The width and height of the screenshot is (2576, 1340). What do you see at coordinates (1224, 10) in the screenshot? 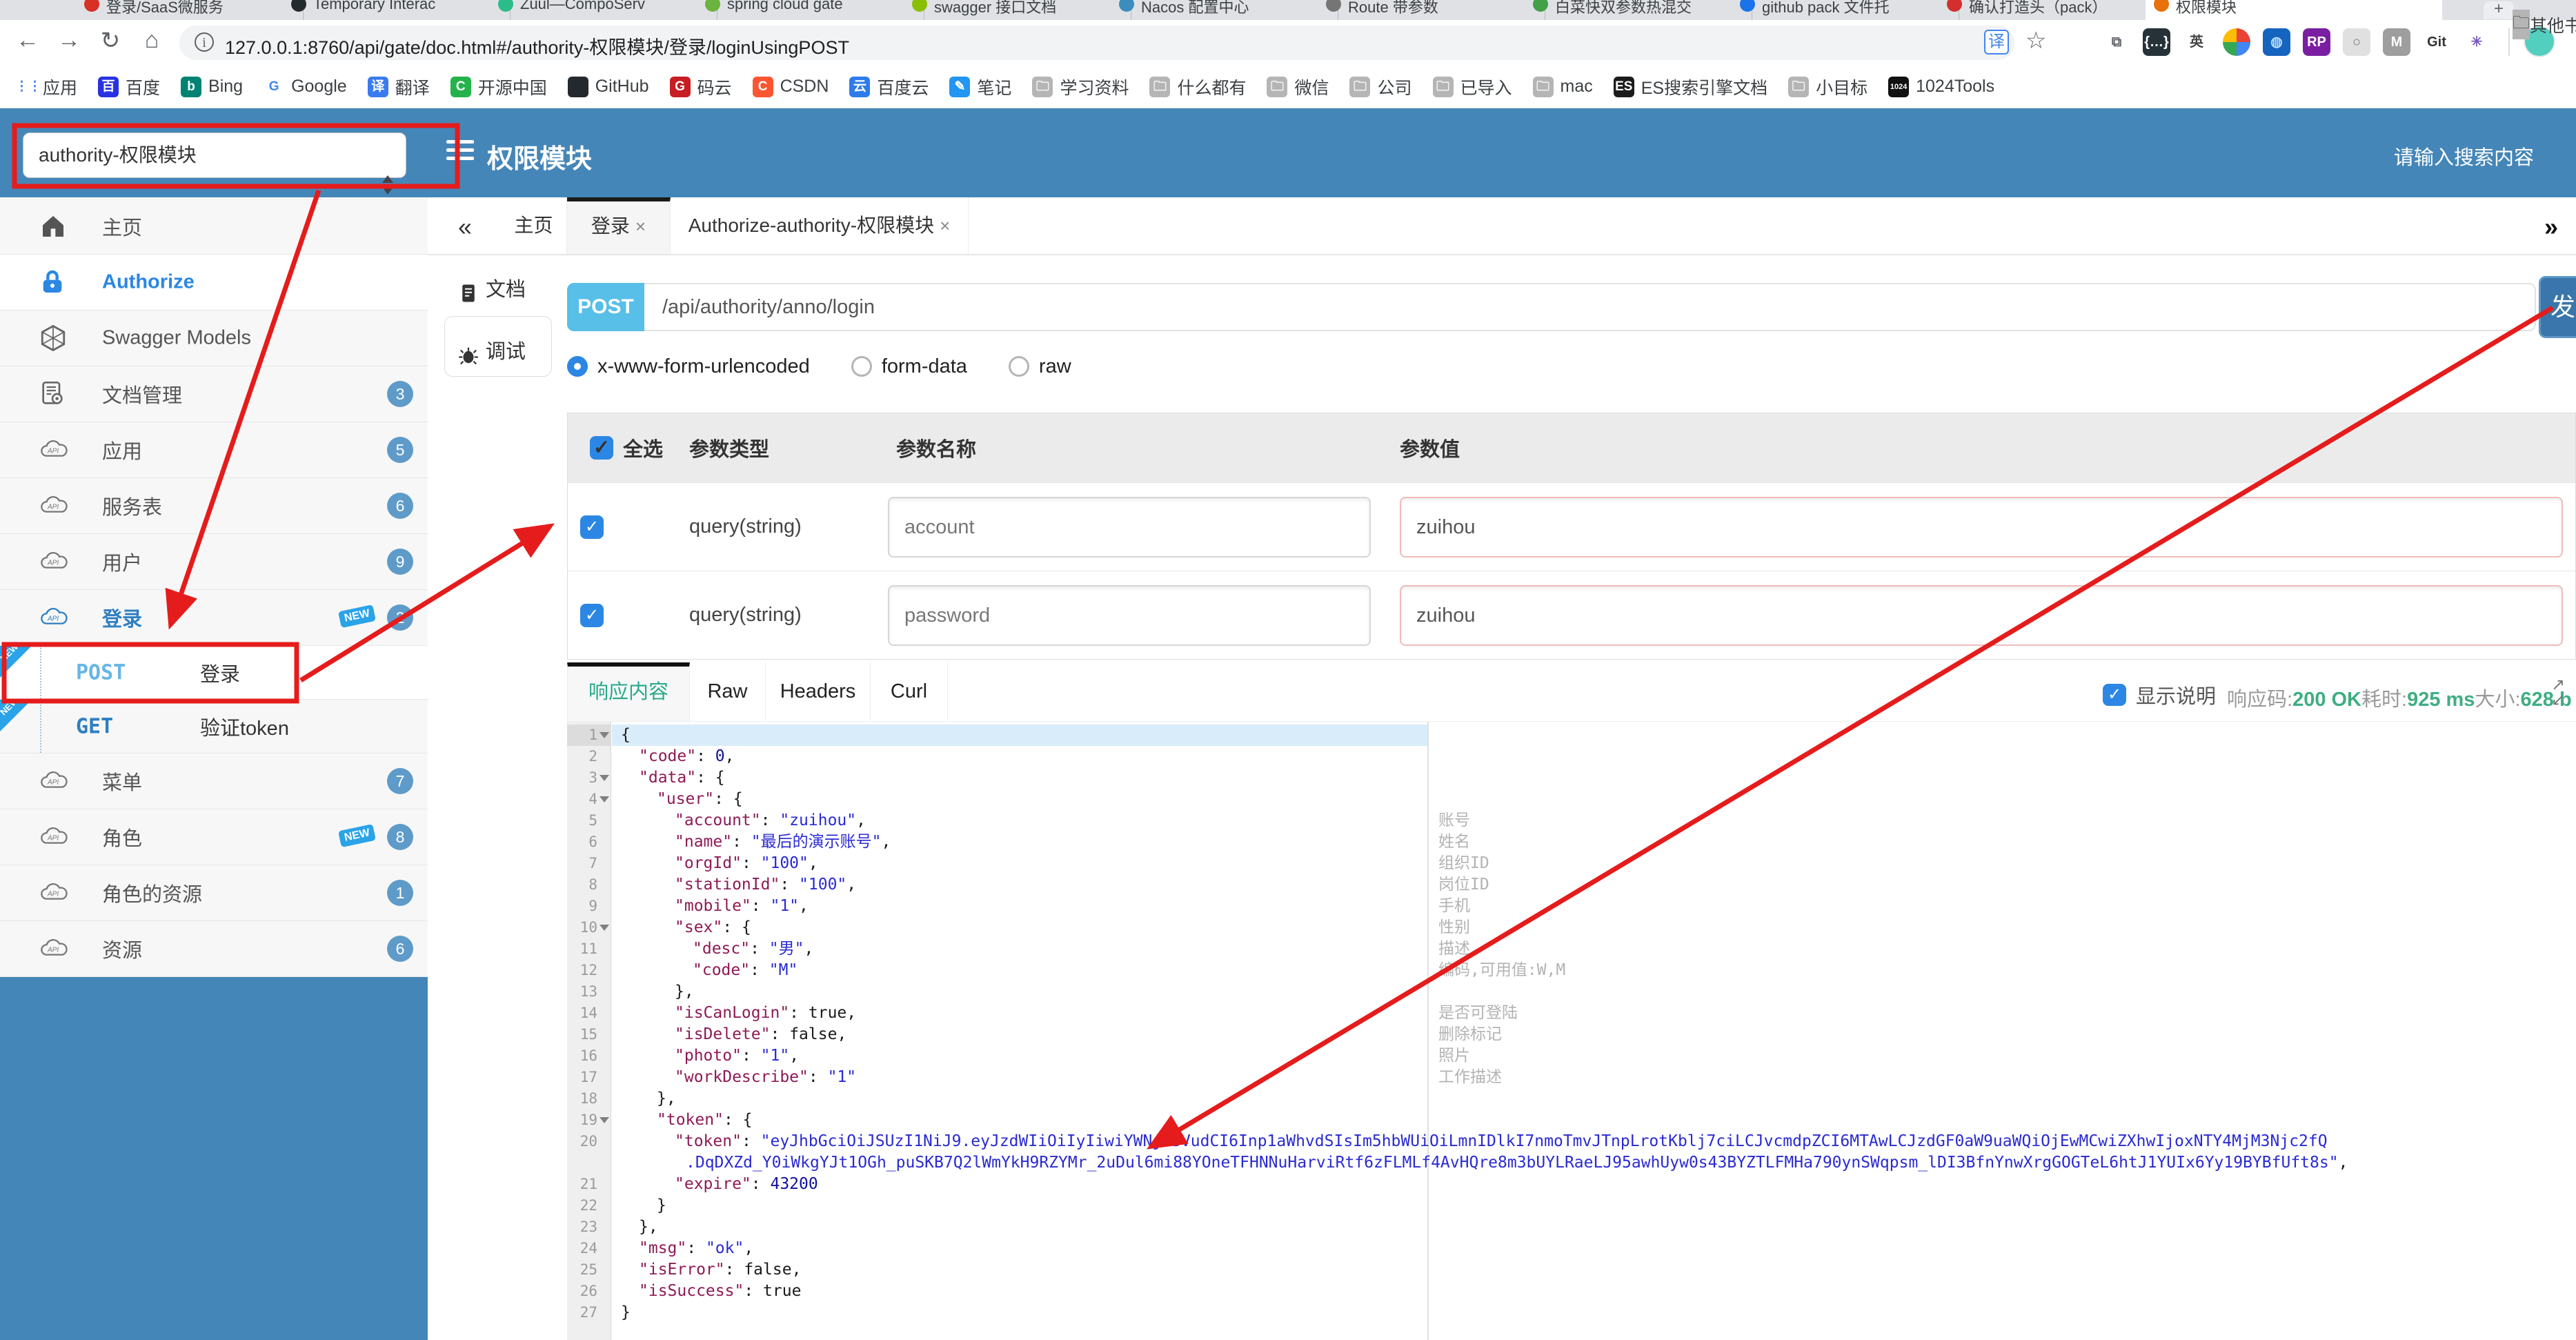
I see `browser-tab: Nacos 配置中心` at bounding box center [1224, 10].